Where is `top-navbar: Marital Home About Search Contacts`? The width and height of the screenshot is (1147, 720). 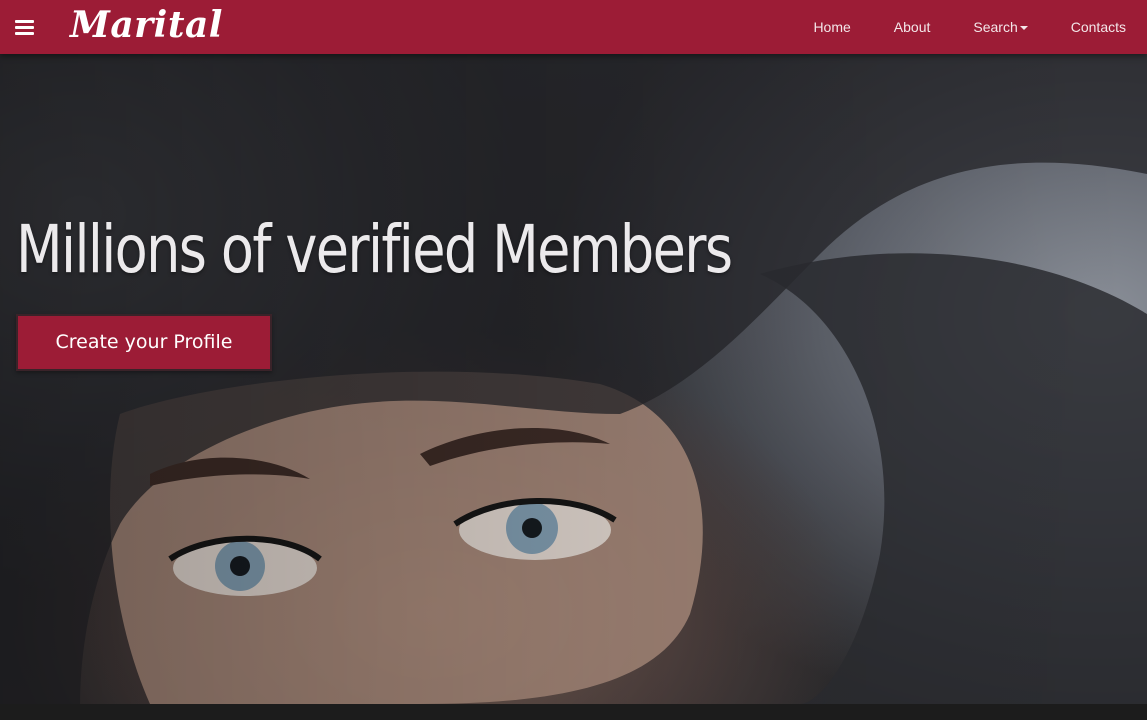 top-navbar: Marital Home About Search Contacts is located at coordinates (573, 27).